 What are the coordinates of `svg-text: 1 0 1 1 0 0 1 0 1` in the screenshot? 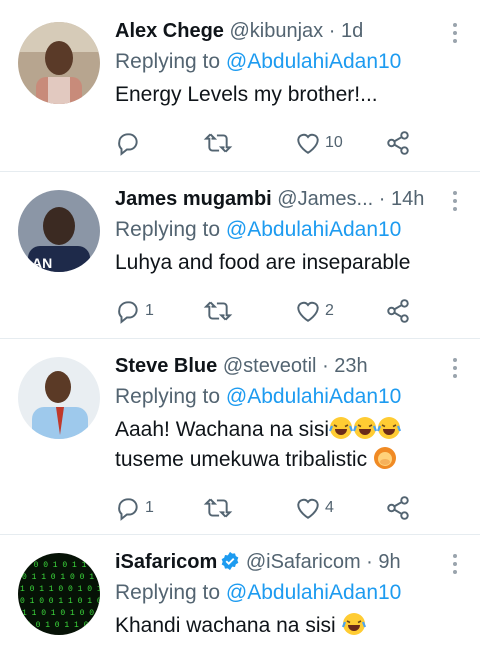 It's located at (60, 589).